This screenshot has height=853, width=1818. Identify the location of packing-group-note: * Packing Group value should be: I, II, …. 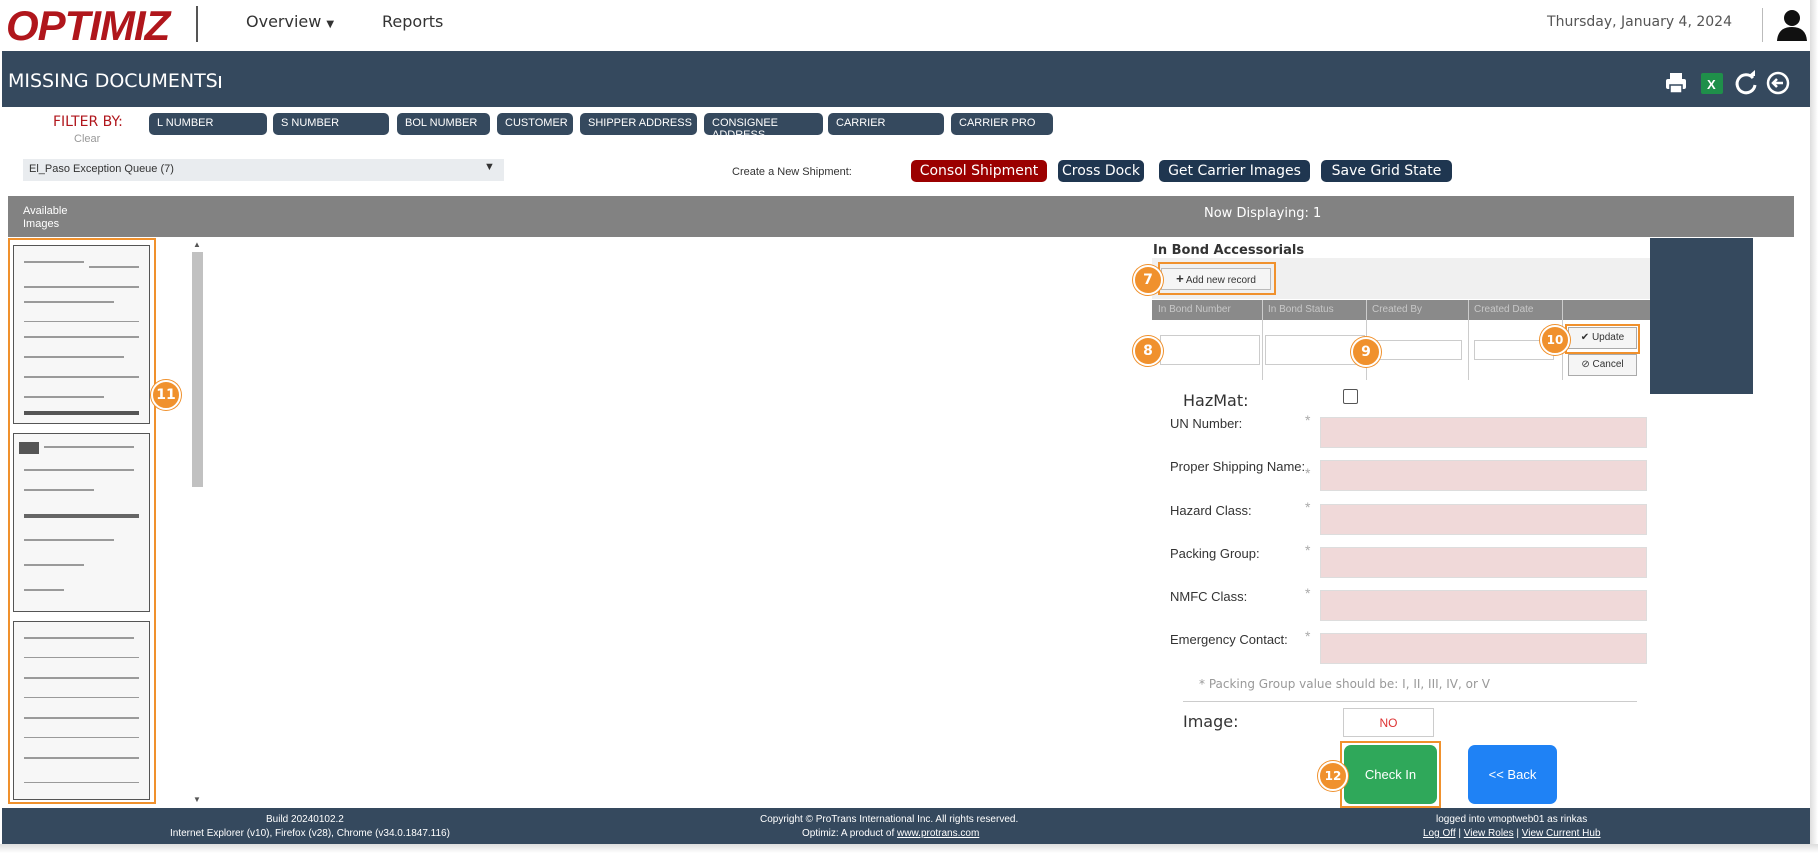
(1344, 684).